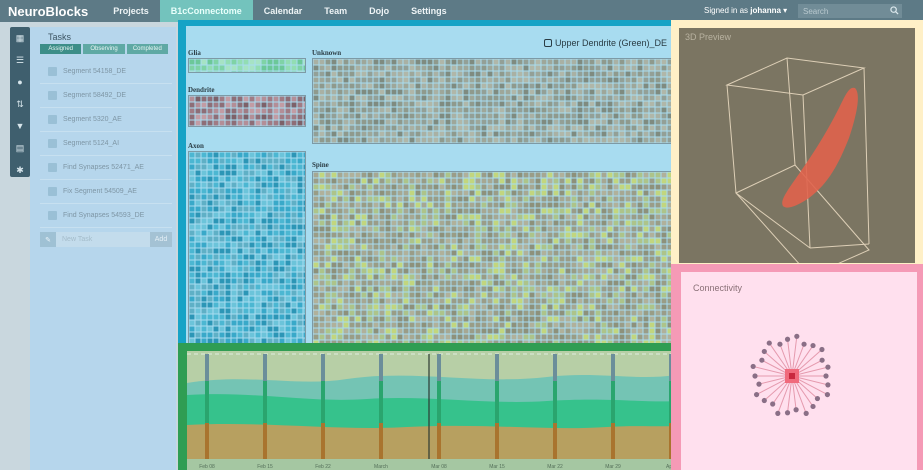 This screenshot has width=923, height=470. I want to click on task-item: Segment 54158_DE, so click(106, 72).